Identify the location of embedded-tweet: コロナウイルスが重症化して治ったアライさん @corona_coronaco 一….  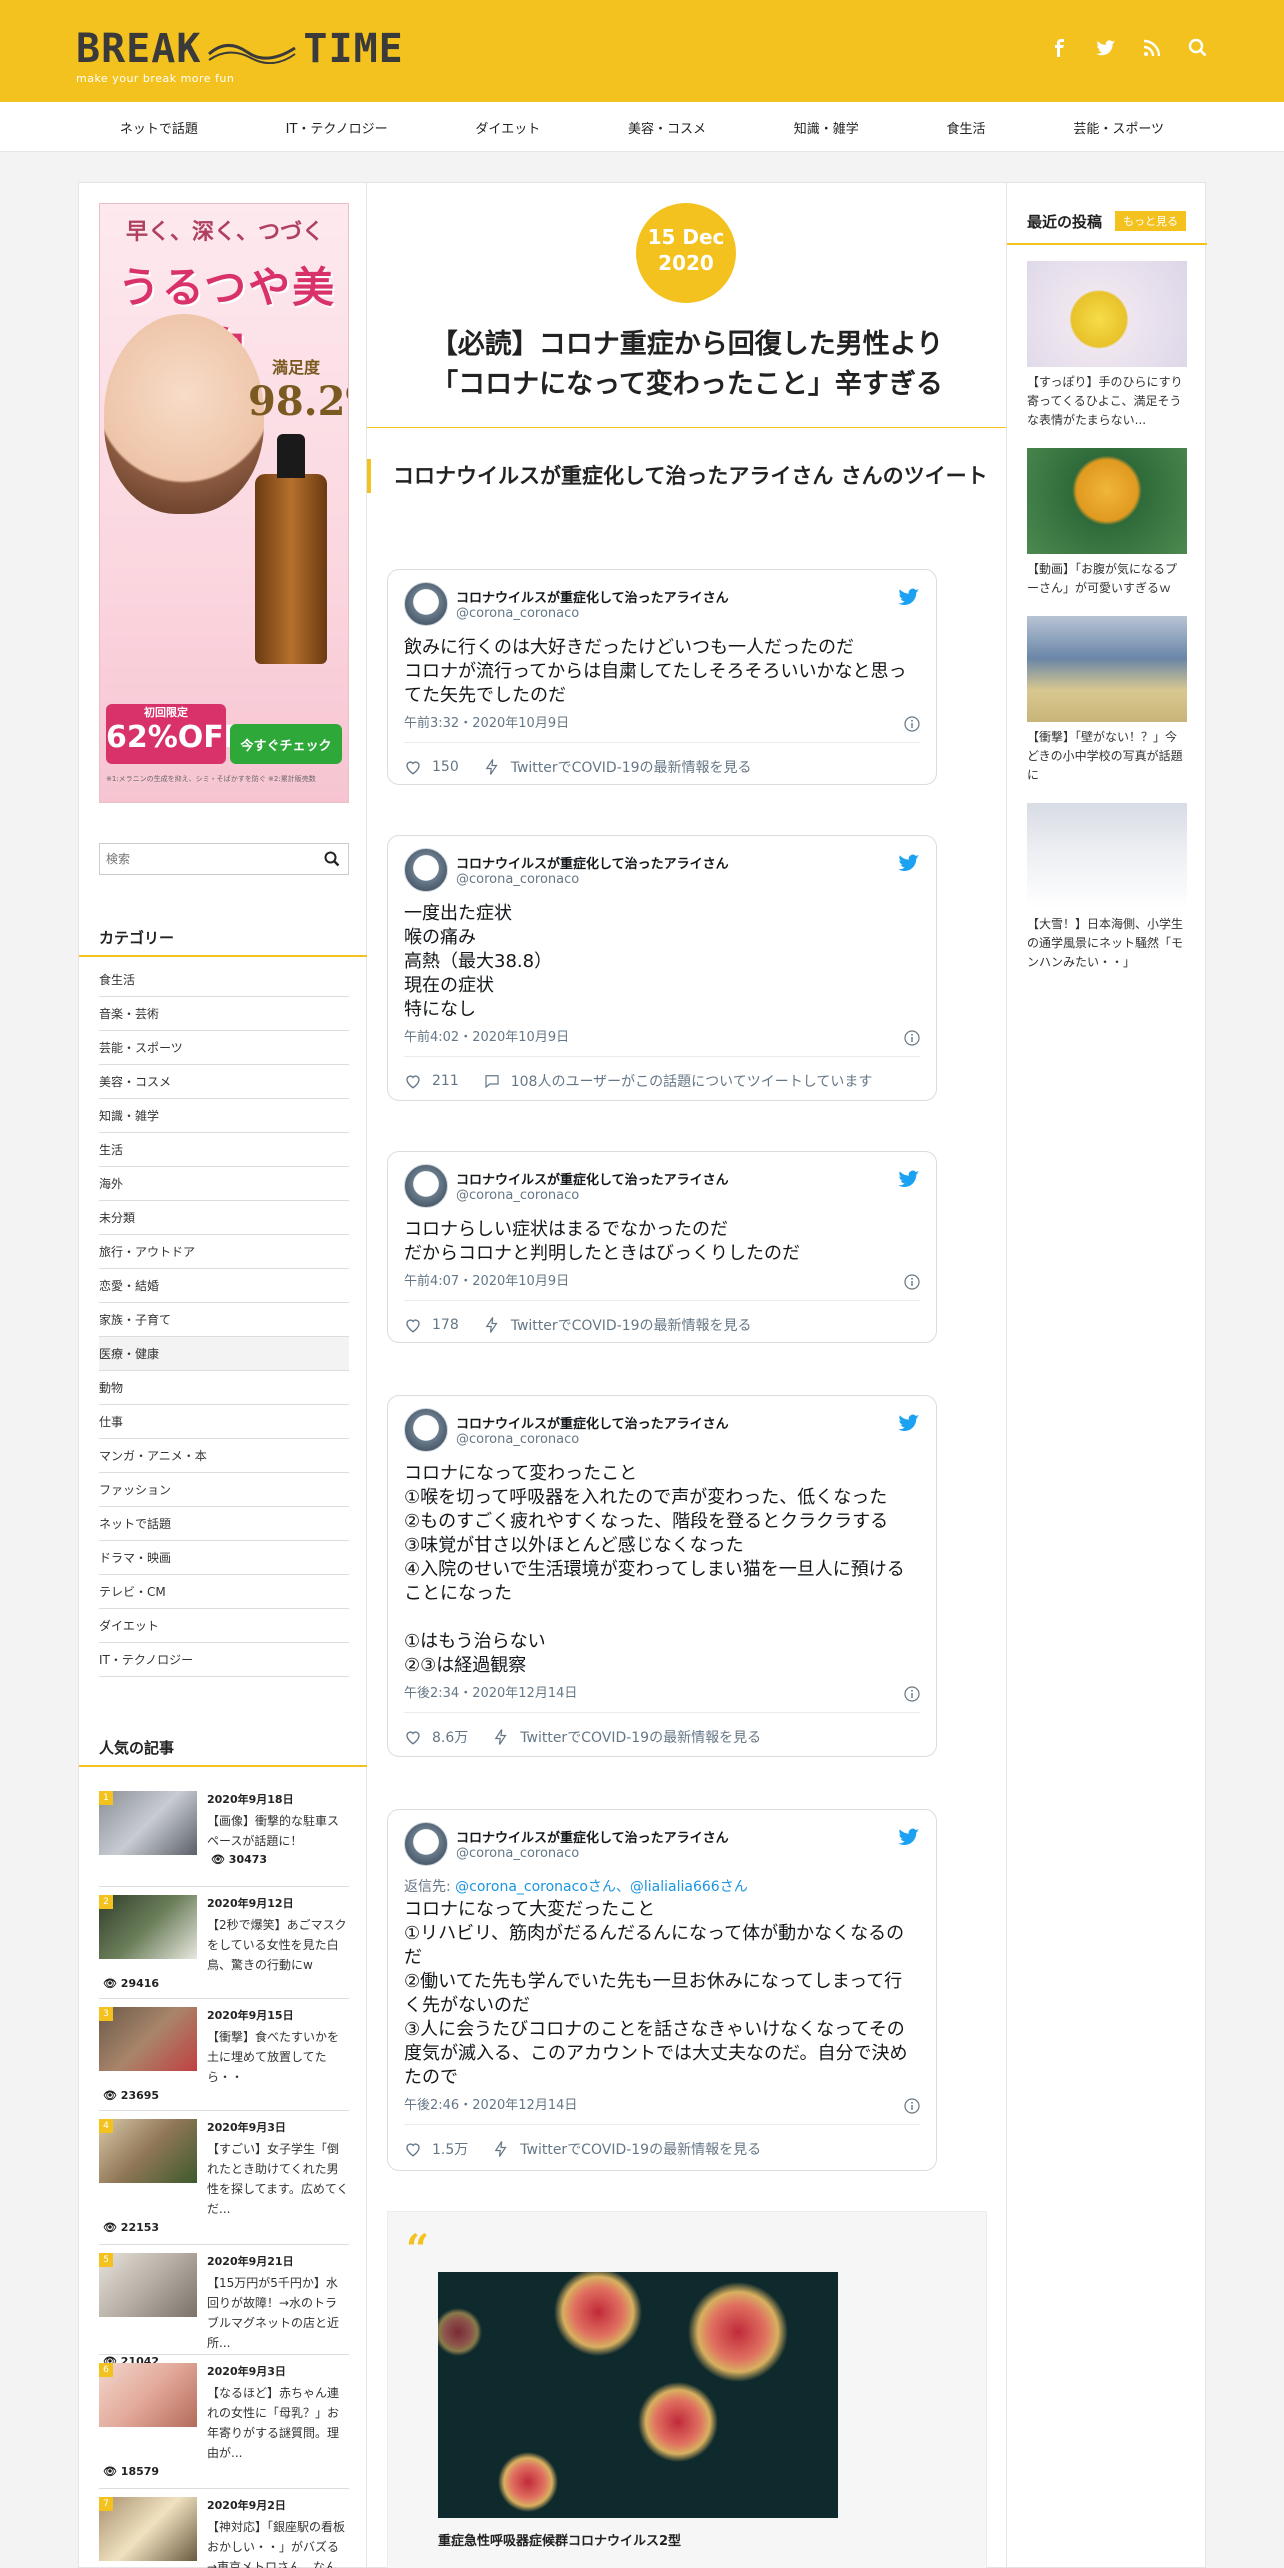
(662, 968).